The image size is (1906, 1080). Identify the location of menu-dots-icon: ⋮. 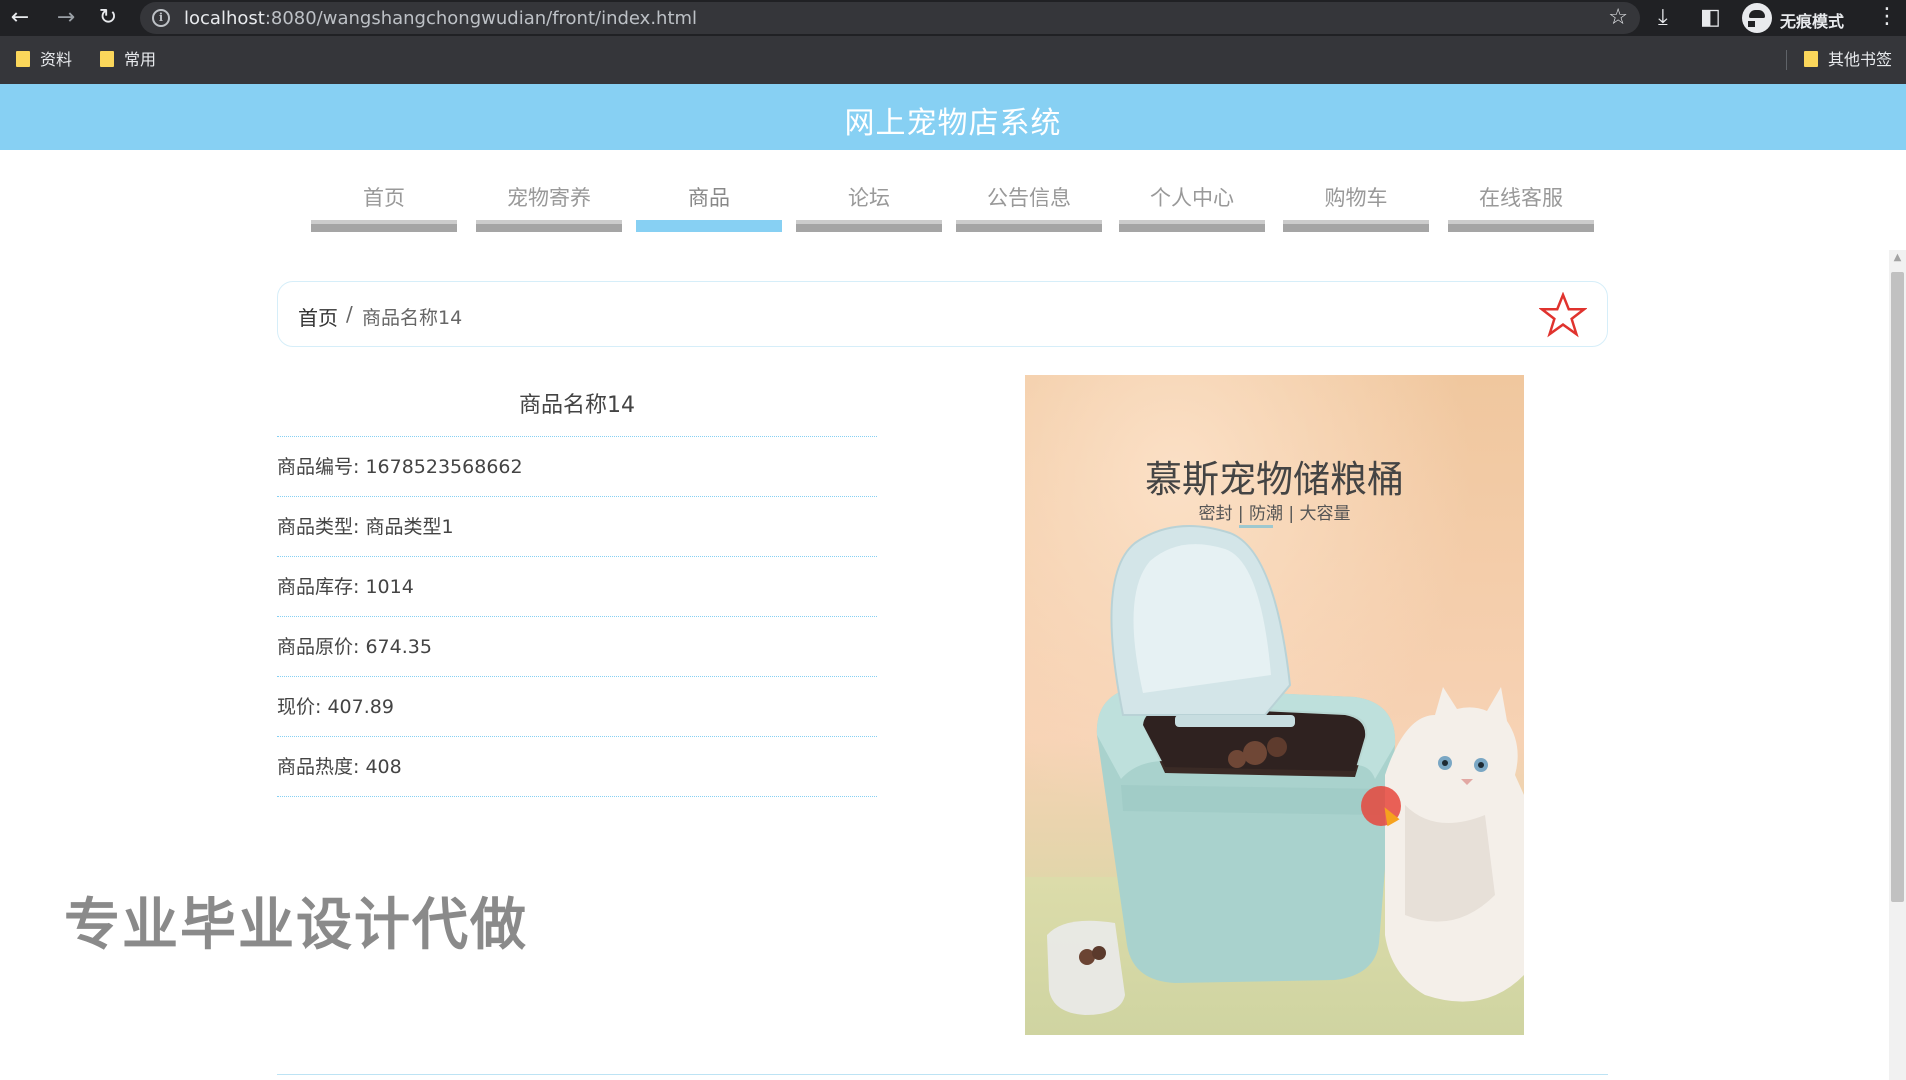
(1887, 16).